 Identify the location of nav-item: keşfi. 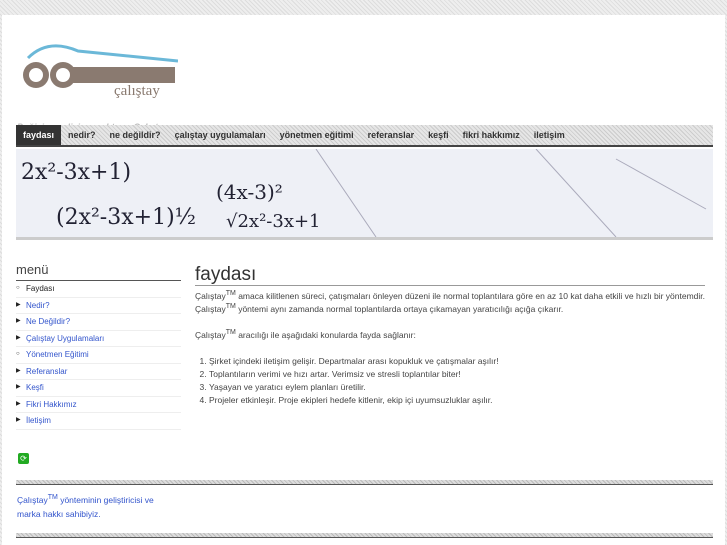
(438, 135).